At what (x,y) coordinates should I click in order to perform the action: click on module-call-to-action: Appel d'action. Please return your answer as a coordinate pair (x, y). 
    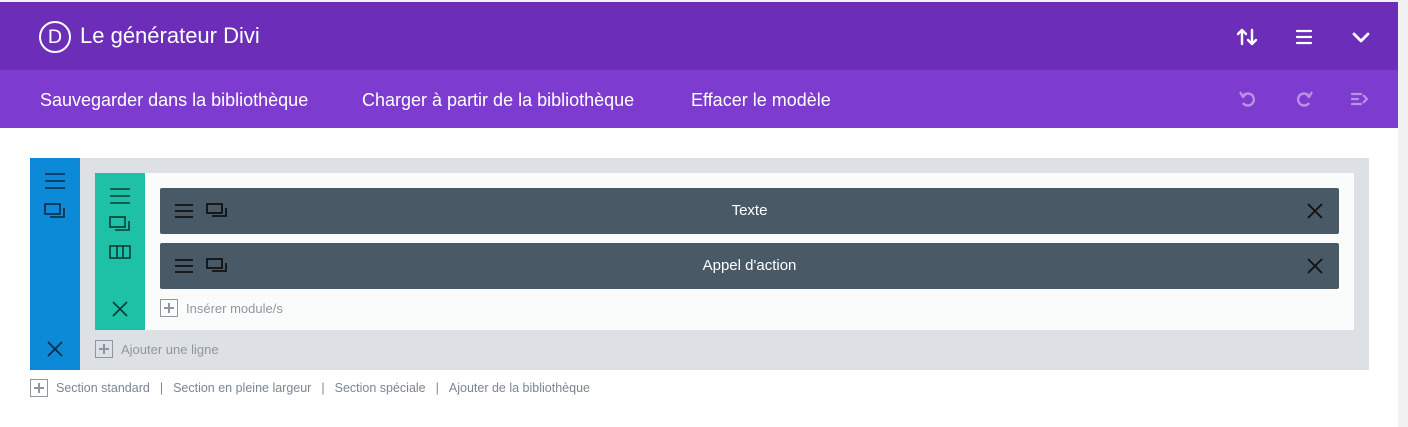
    Looking at the image, I should click on (749, 266).